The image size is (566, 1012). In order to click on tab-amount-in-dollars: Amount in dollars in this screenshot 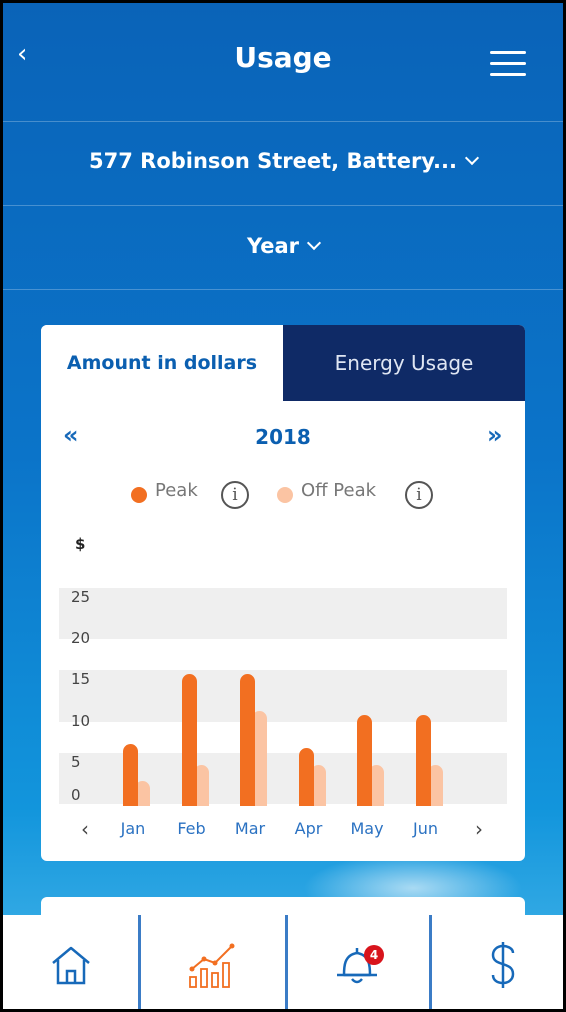, I will do `click(162, 363)`.